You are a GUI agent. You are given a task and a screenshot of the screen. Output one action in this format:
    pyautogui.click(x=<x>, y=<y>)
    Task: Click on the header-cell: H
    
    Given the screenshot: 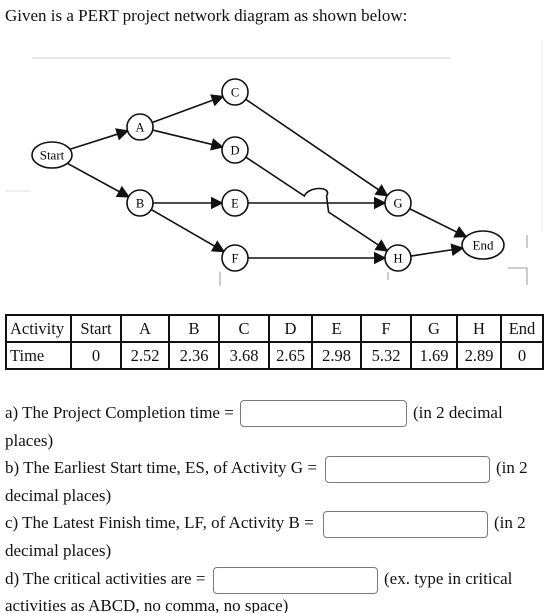 What is the action you would take?
    pyautogui.click(x=479, y=328)
    